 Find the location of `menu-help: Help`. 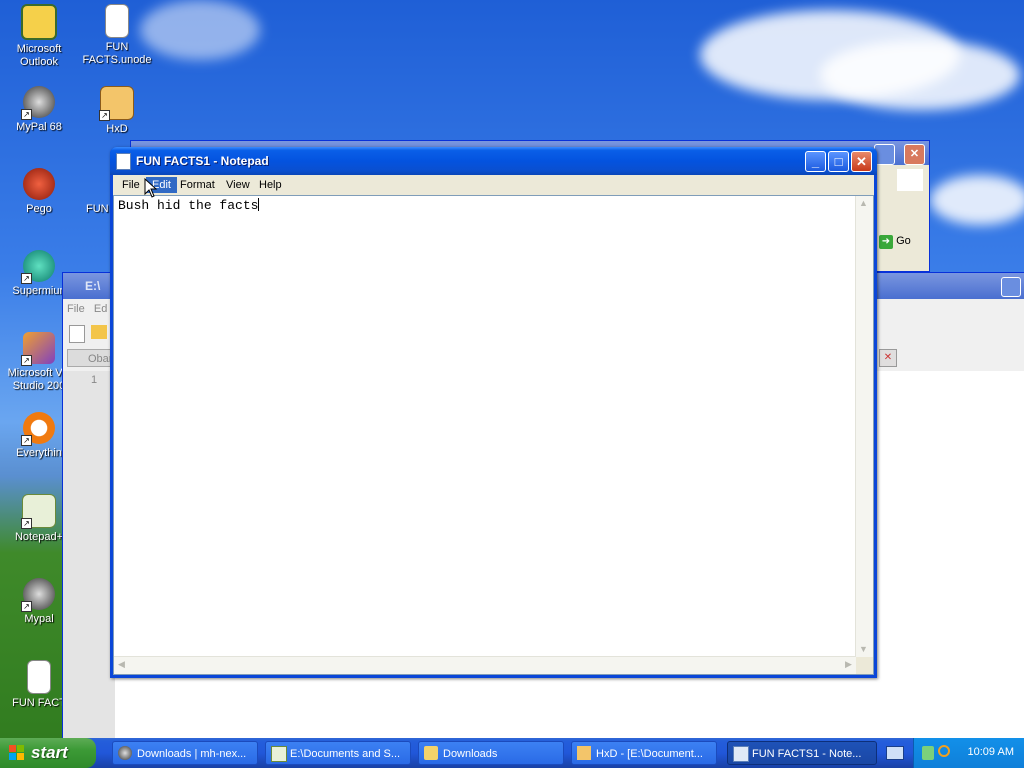

menu-help: Help is located at coordinates (270, 185).